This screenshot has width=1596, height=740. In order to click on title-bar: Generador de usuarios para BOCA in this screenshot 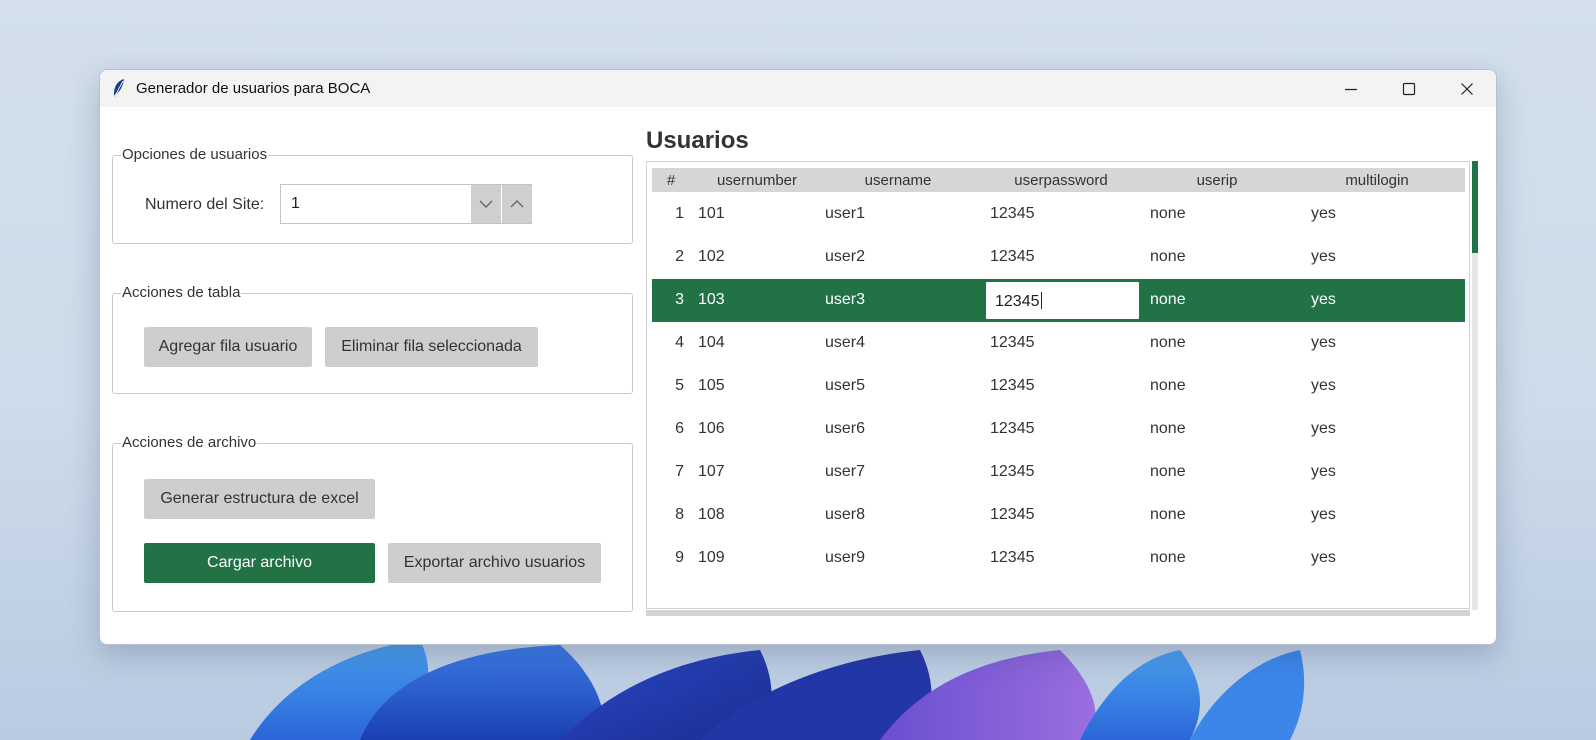, I will do `click(798, 88)`.